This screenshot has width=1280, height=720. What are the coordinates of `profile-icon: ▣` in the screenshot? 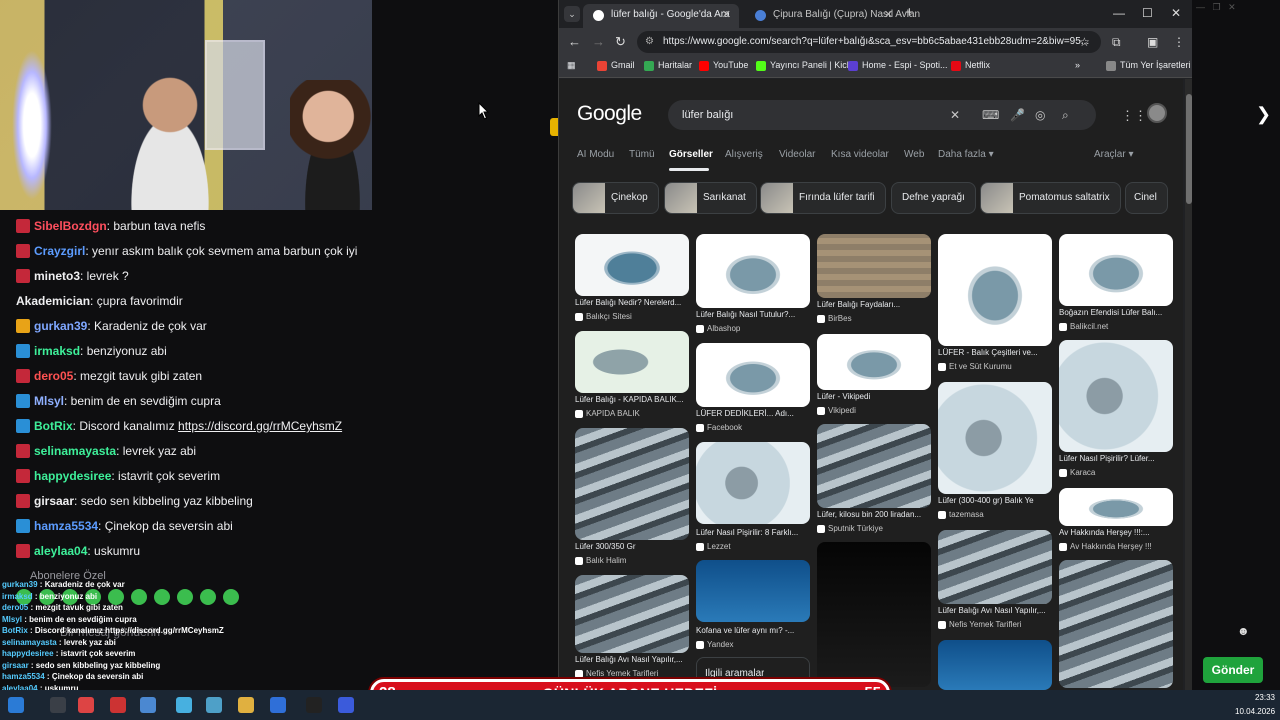 It's located at (1152, 42).